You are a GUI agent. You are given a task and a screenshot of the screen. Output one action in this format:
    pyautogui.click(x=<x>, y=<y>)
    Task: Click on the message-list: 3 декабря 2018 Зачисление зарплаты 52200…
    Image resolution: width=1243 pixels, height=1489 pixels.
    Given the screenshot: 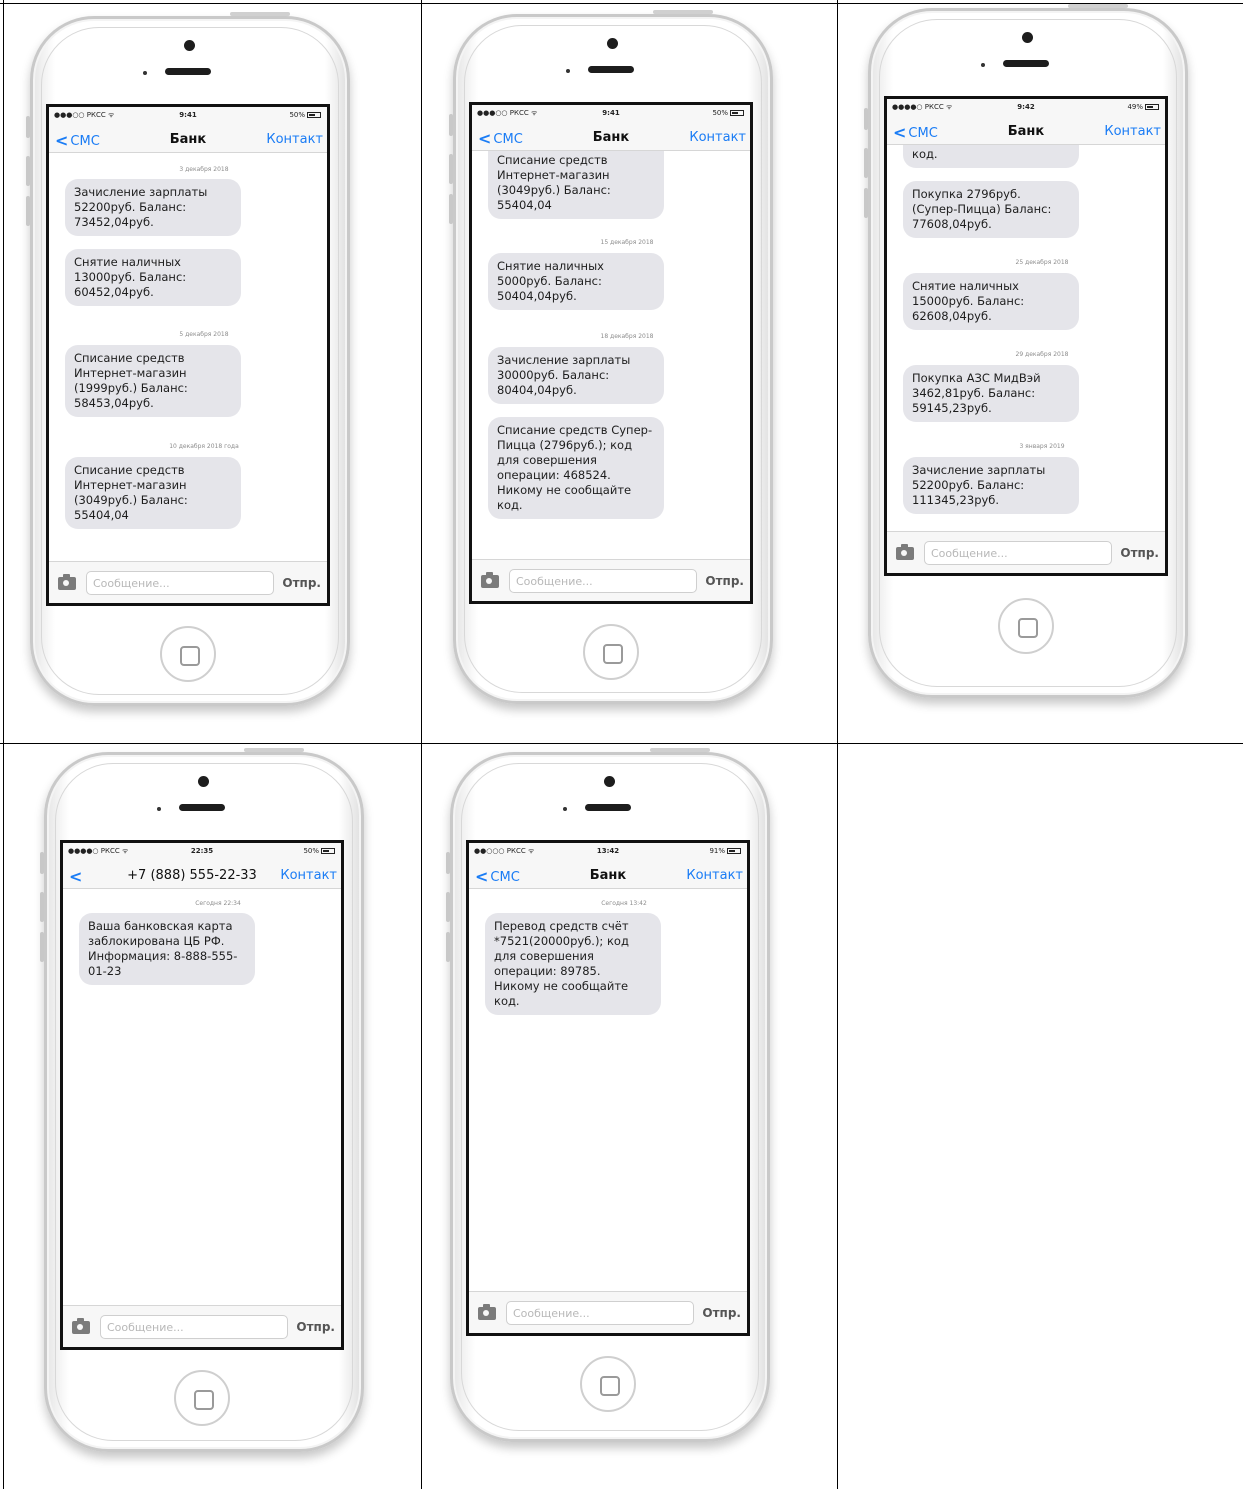 What is the action you would take?
    pyautogui.click(x=188, y=357)
    